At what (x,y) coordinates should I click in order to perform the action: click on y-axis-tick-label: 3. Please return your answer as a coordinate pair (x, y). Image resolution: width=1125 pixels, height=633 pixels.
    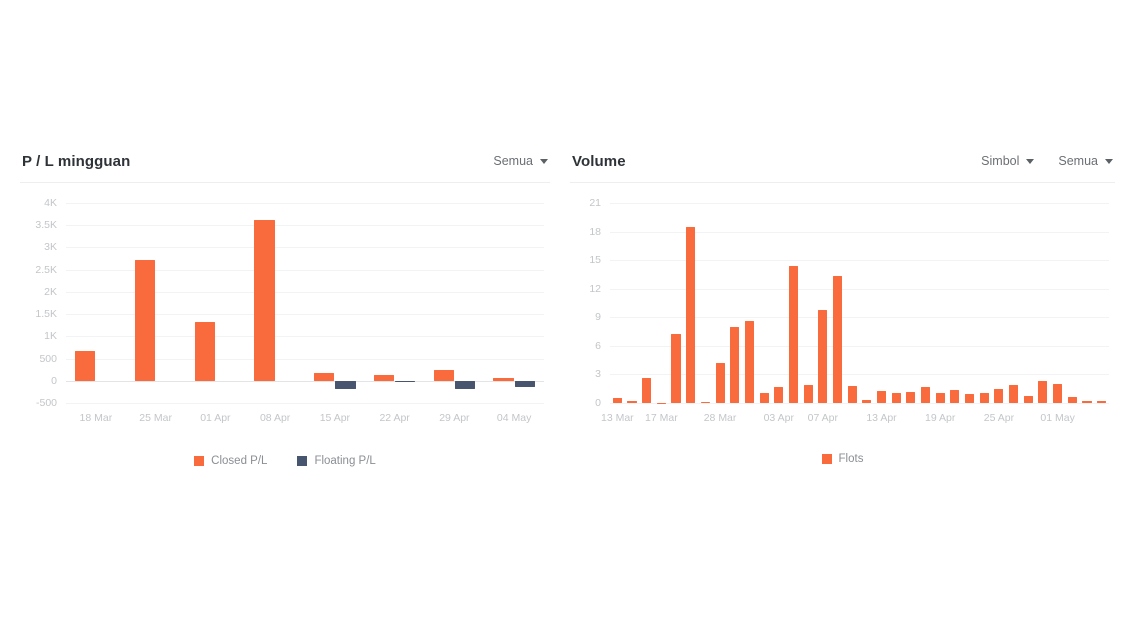
    Looking at the image, I should click on (598, 374).